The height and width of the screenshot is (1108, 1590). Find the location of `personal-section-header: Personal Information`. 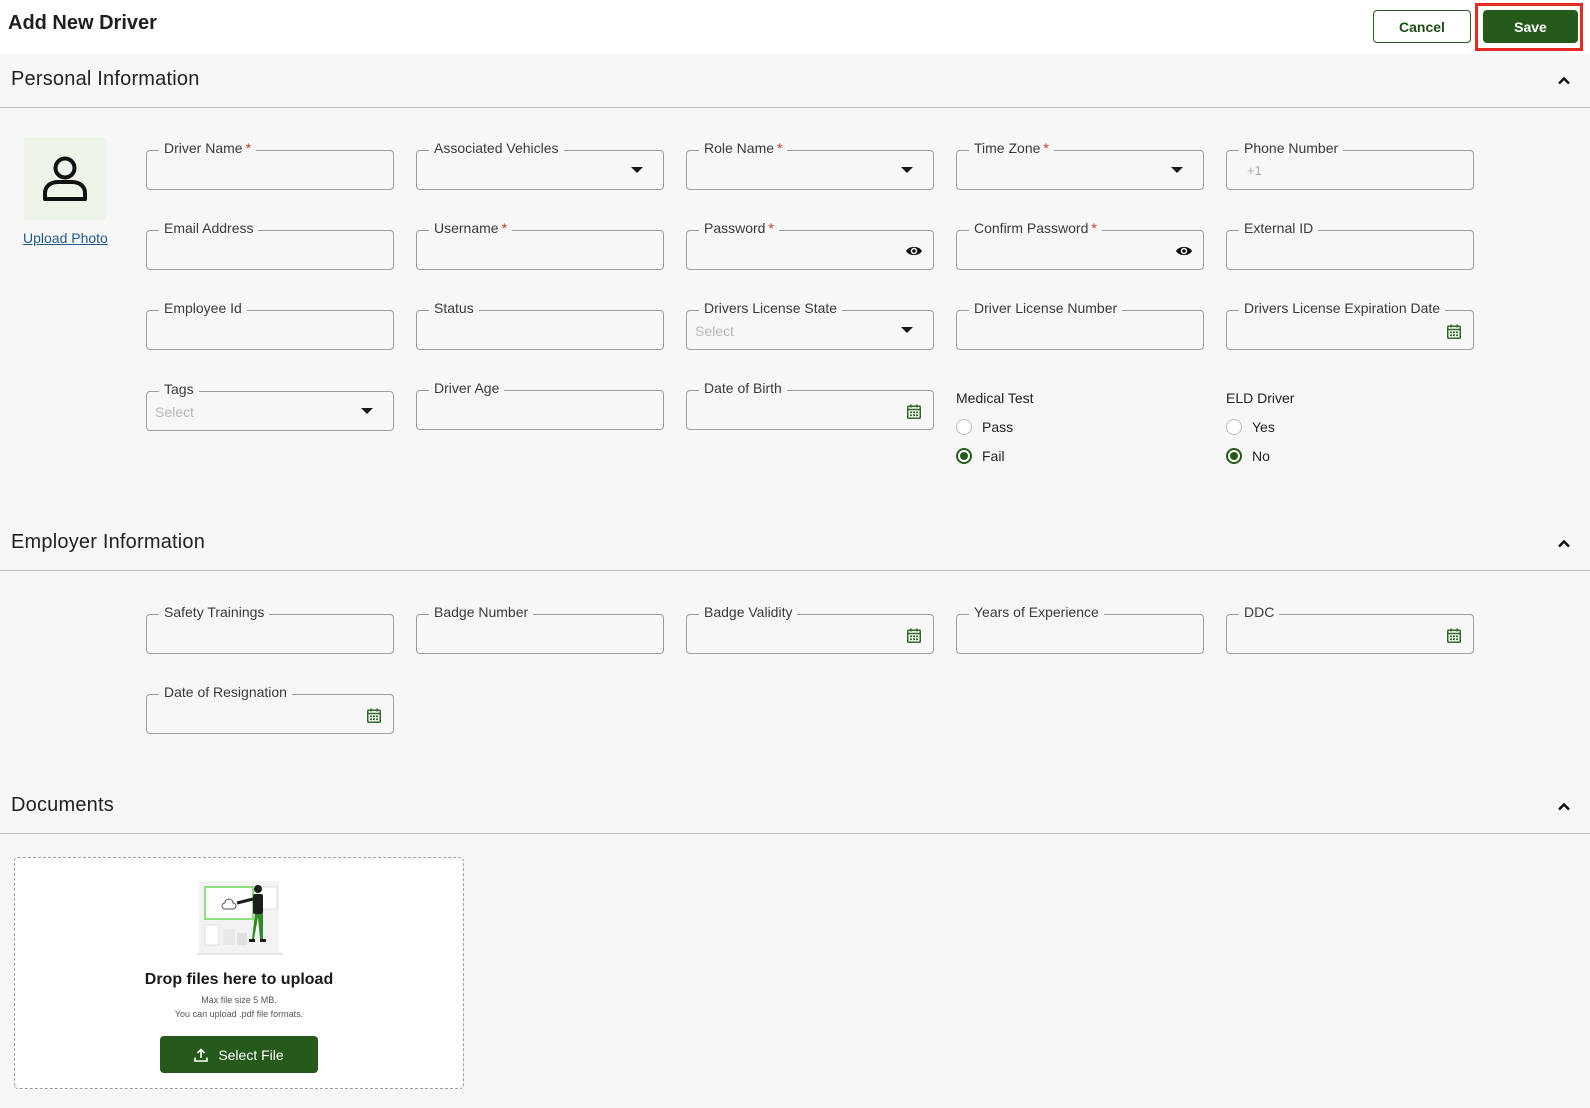

personal-section-header: Personal Information is located at coordinates (795, 81).